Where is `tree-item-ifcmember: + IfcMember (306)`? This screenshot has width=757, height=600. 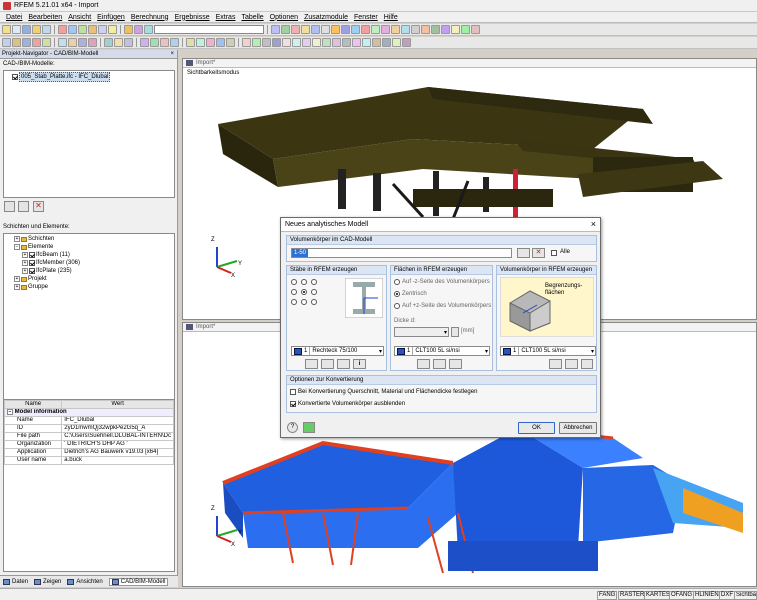
tree-item-ifcmember: + IfcMember (306) is located at coordinates (89, 263).